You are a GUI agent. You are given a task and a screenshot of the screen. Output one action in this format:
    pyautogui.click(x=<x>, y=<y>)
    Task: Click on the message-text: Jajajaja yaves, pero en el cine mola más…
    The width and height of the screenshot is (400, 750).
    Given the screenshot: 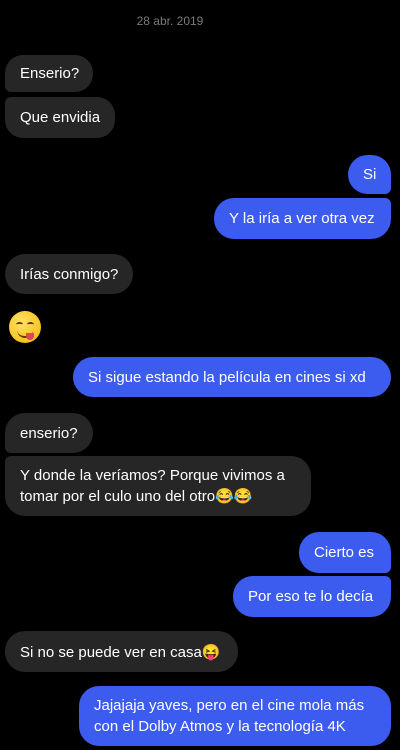 What is the action you would take?
    pyautogui.click(x=229, y=716)
    